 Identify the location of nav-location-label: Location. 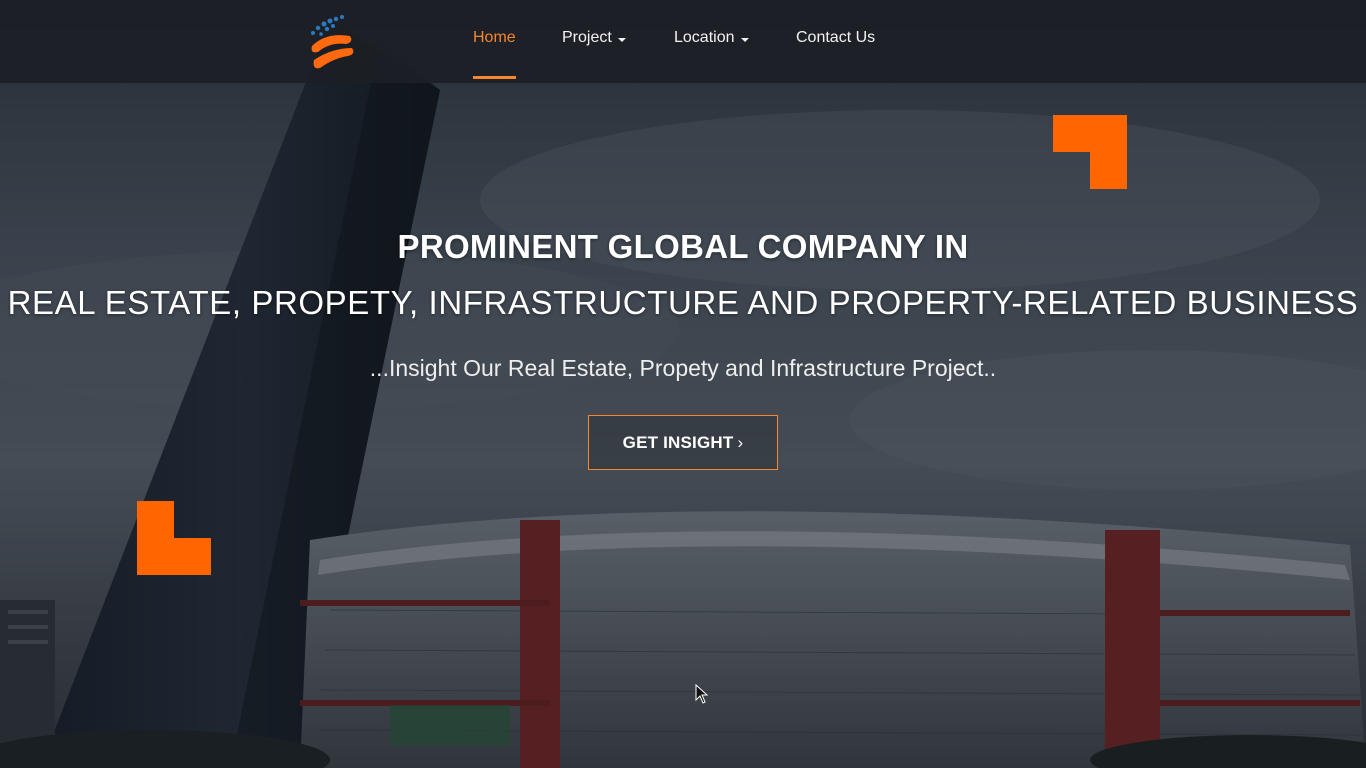
(704, 37).